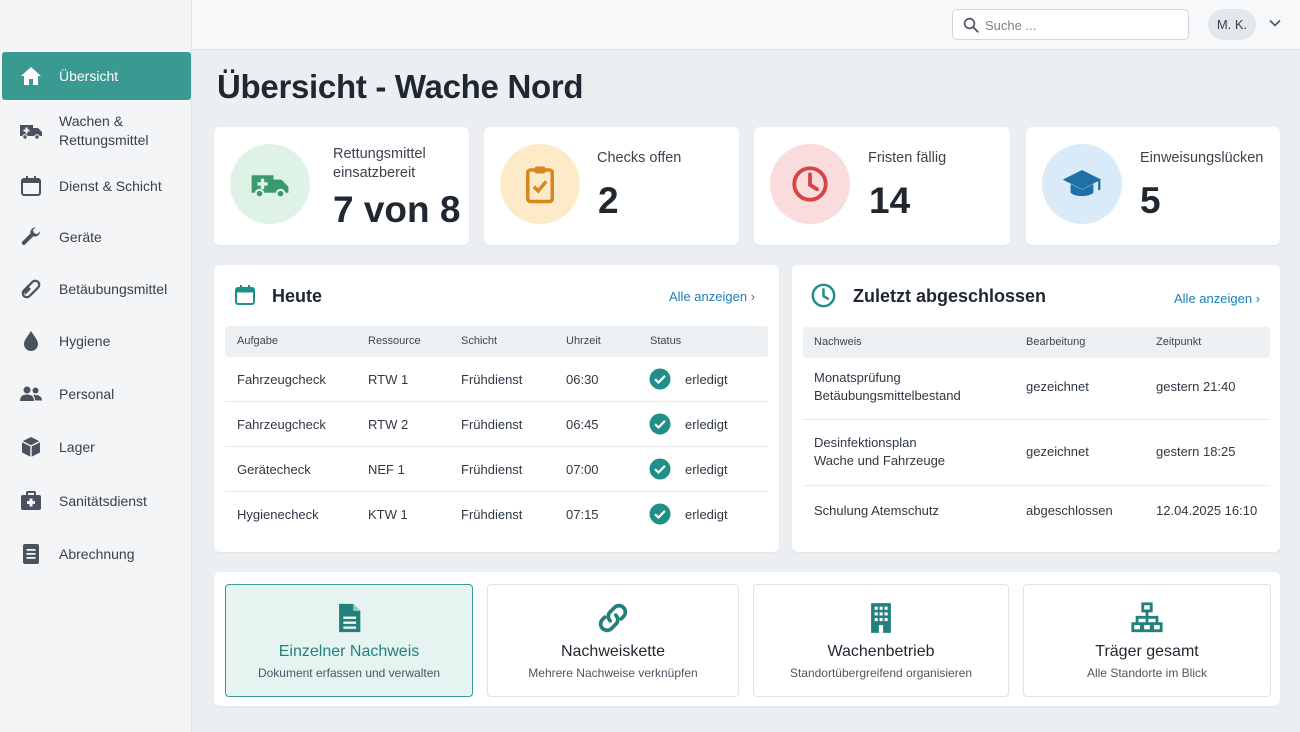  Describe the element at coordinates (746, 25) in the screenshot. I see `topbar: M. K.` at that location.